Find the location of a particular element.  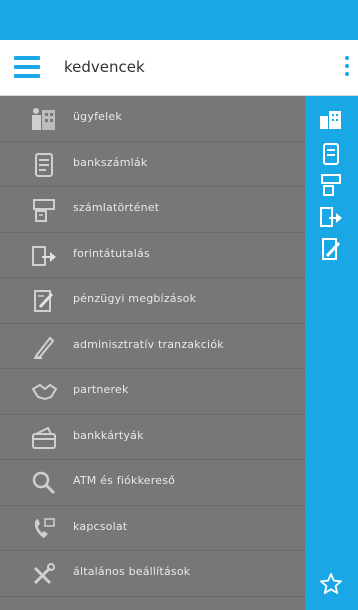

menu-item-altalanos-beallitasok: általános beállítások is located at coordinates (152, 574).